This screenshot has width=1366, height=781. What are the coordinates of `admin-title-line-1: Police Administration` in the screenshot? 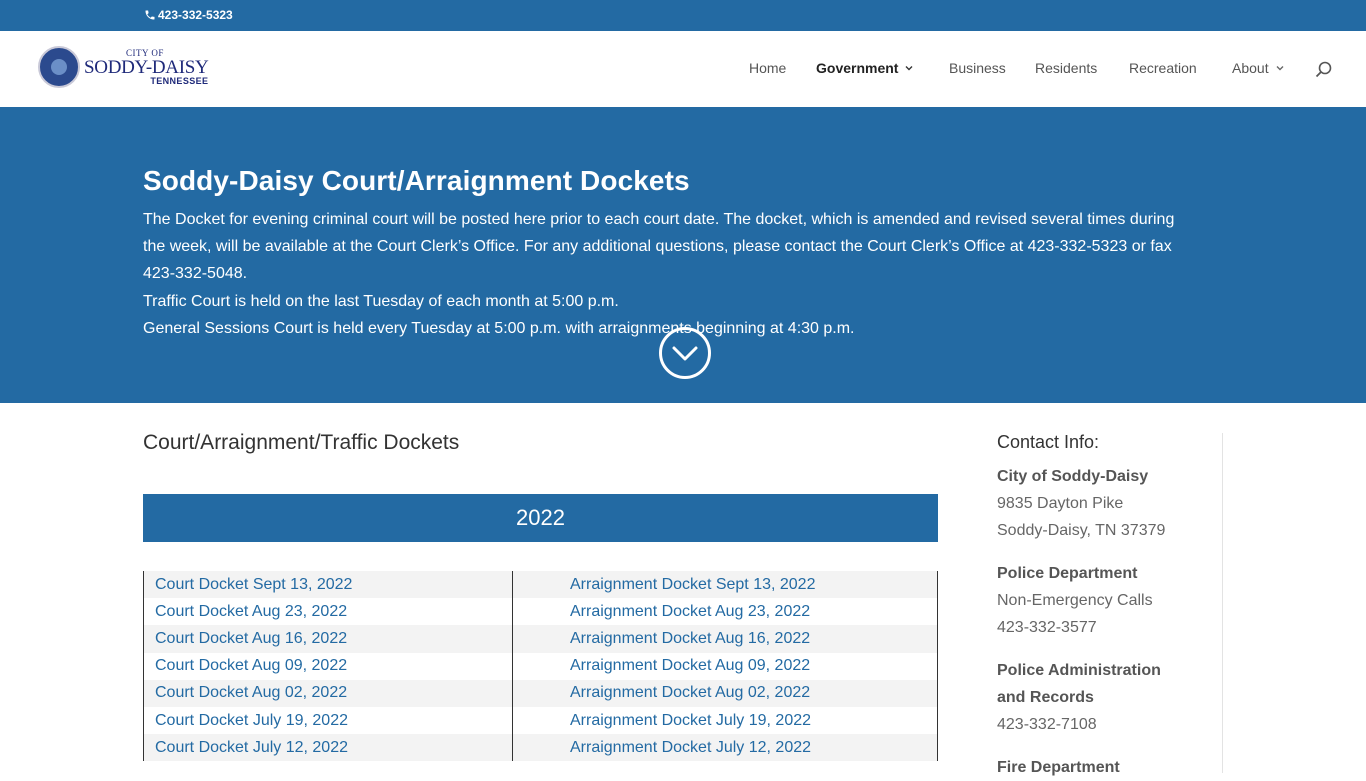 It's located at (1079, 670).